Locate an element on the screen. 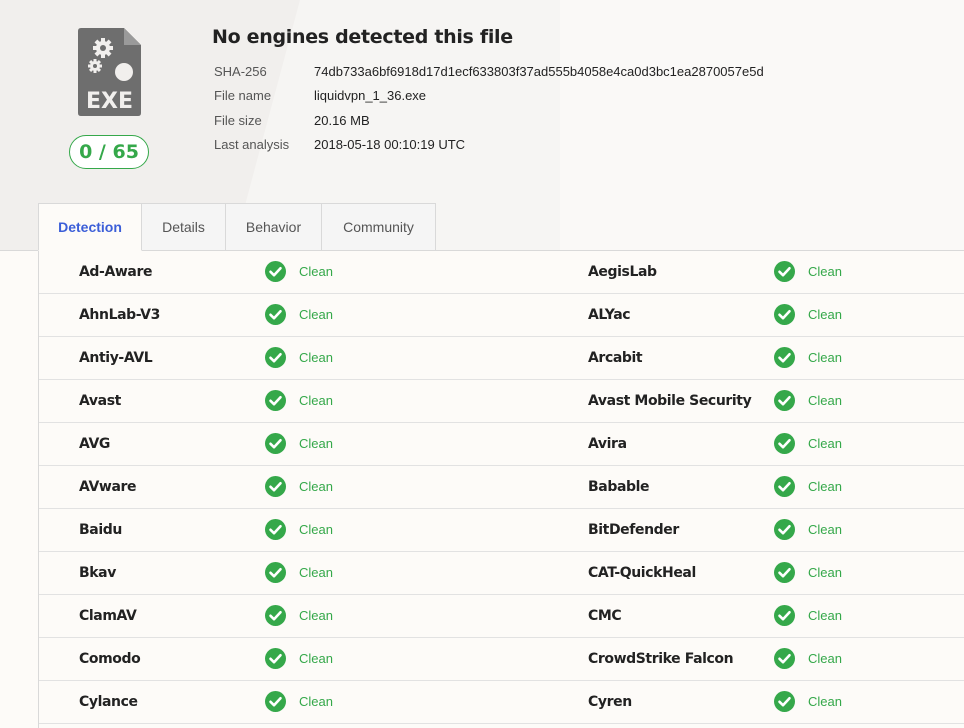 Image resolution: width=964 pixels, height=728 pixels. engine-name: Babable is located at coordinates (619, 487).